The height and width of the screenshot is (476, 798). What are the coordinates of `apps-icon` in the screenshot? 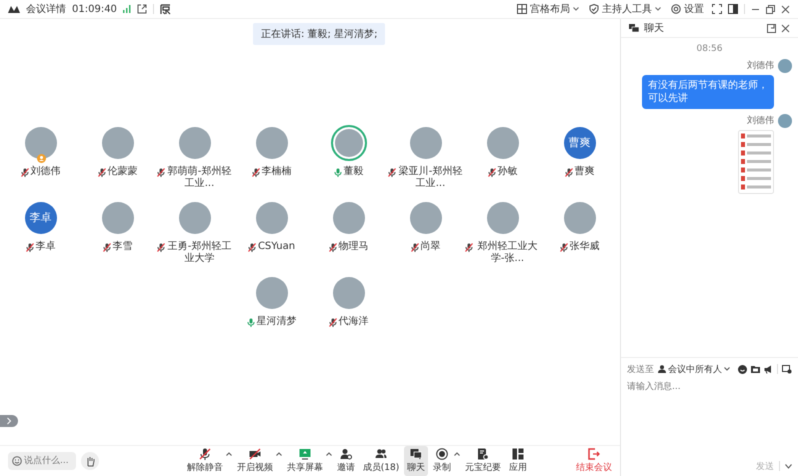 It's located at (518, 454).